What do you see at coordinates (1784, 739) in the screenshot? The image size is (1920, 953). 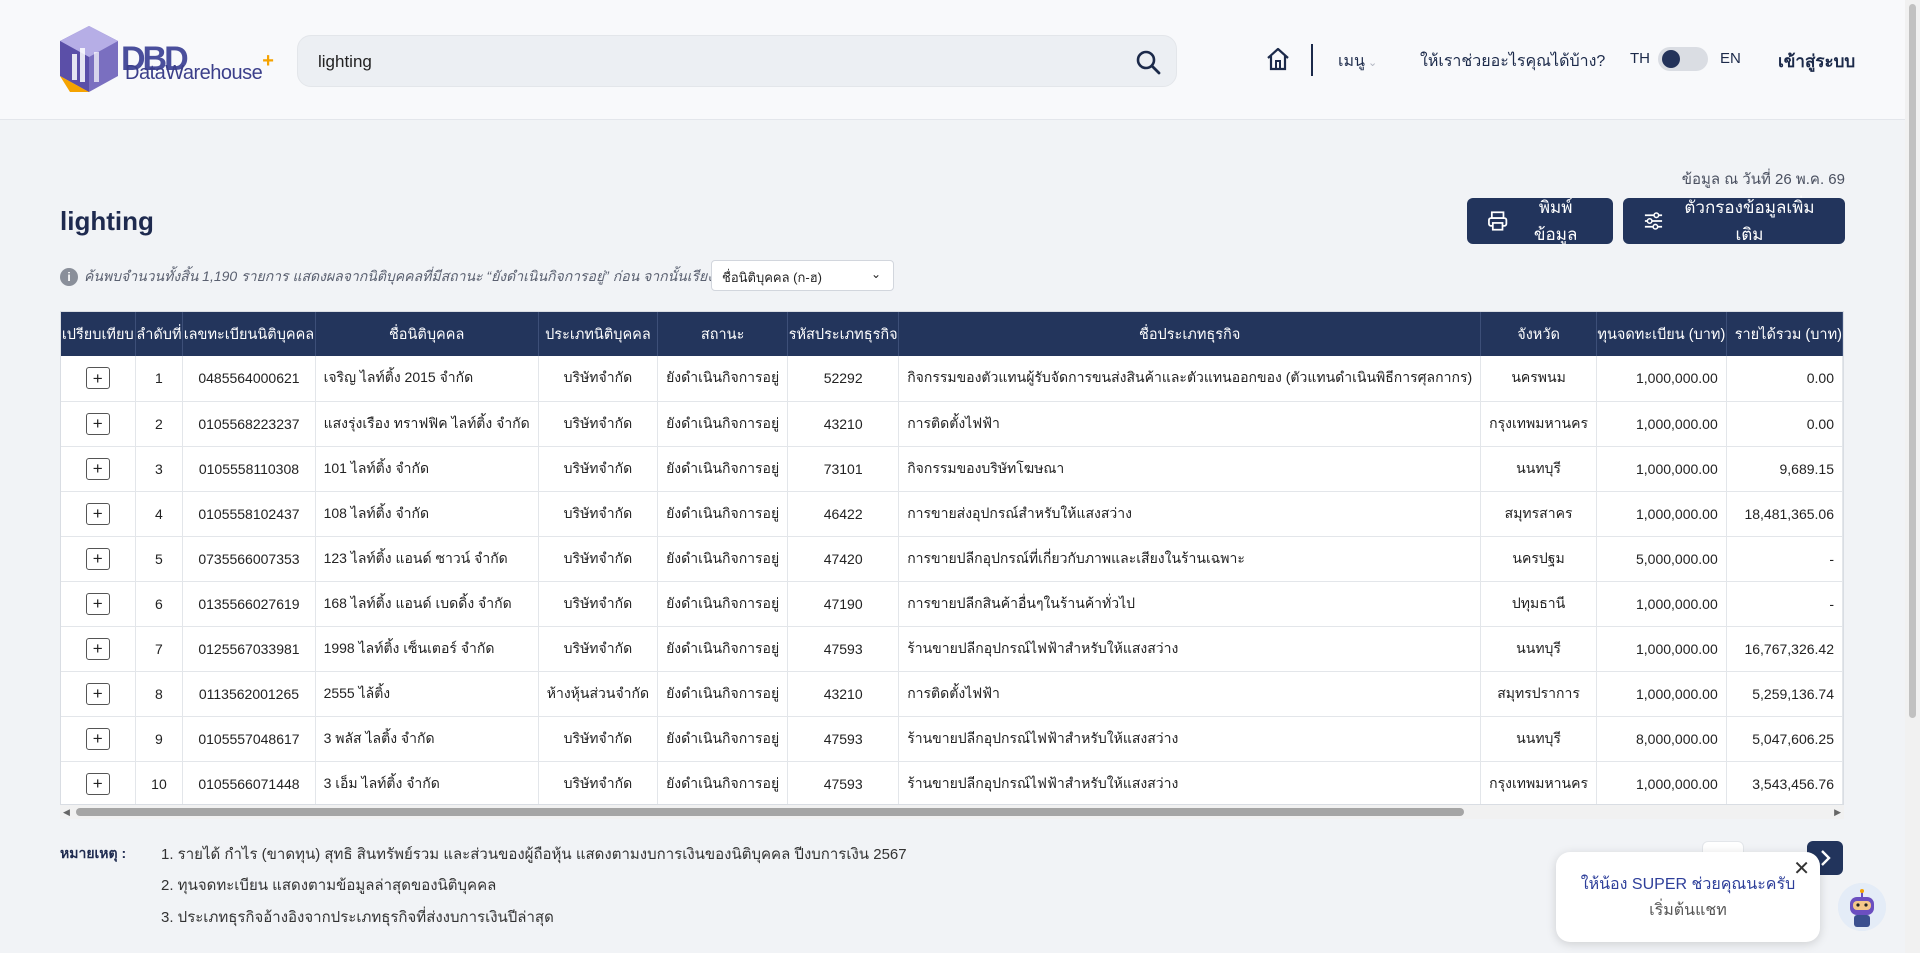 I see `cell-revenue: 5,047,606.25` at bounding box center [1784, 739].